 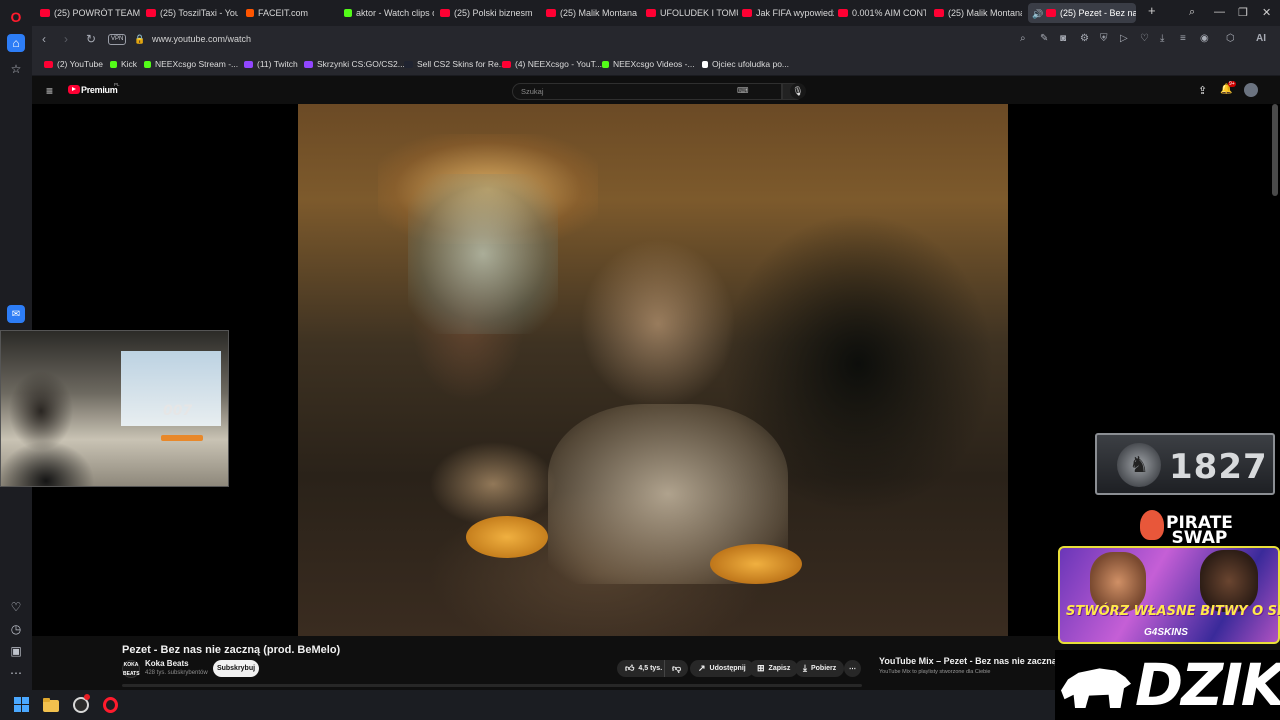 I want to click on tab: (25) Malik Montana, so click(x=976, y=13).